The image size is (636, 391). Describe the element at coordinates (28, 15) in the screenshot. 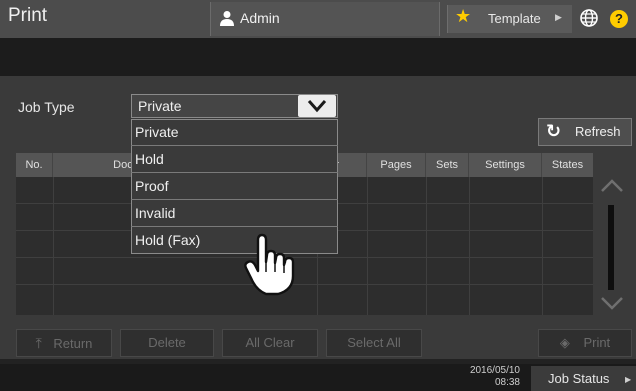

I see `page-title: Print` at that location.